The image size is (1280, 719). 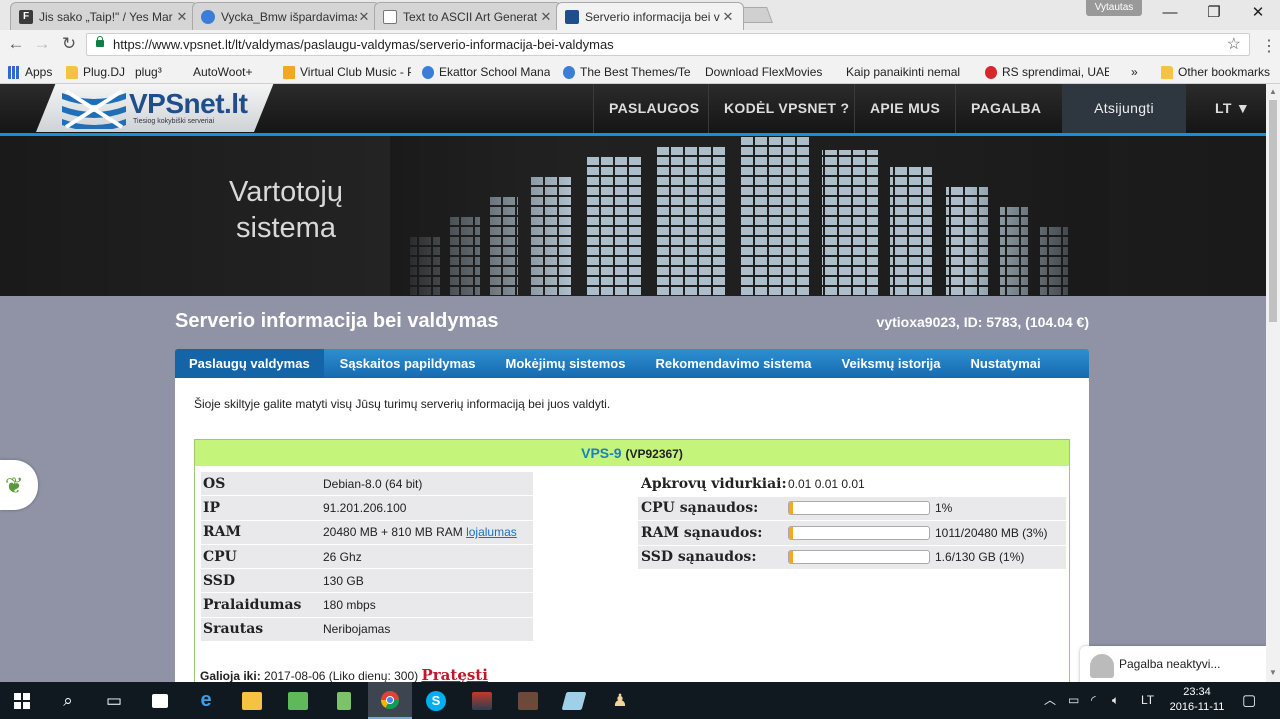 I want to click on tab-nustatymai: Nustatymai, so click(x=1006, y=363).